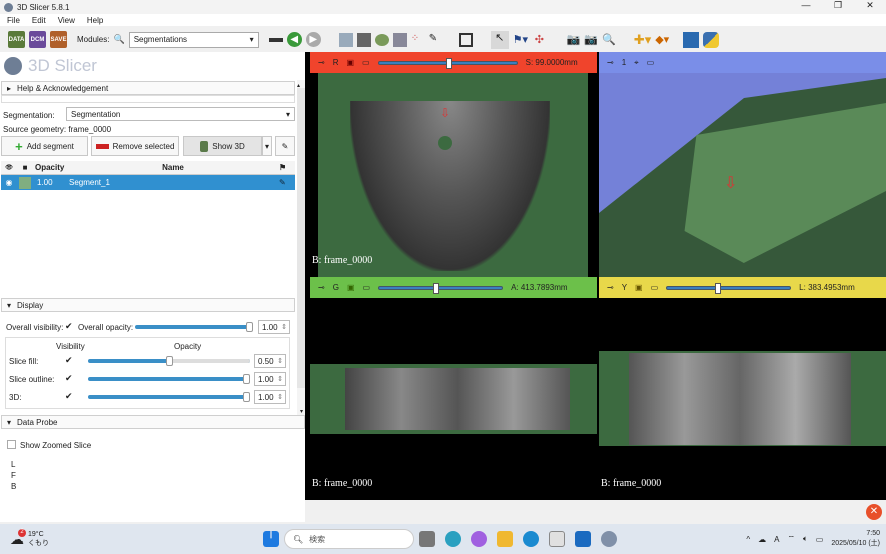 The width and height of the screenshot is (886, 554). I want to click on green-offset-slider, so click(441, 288).